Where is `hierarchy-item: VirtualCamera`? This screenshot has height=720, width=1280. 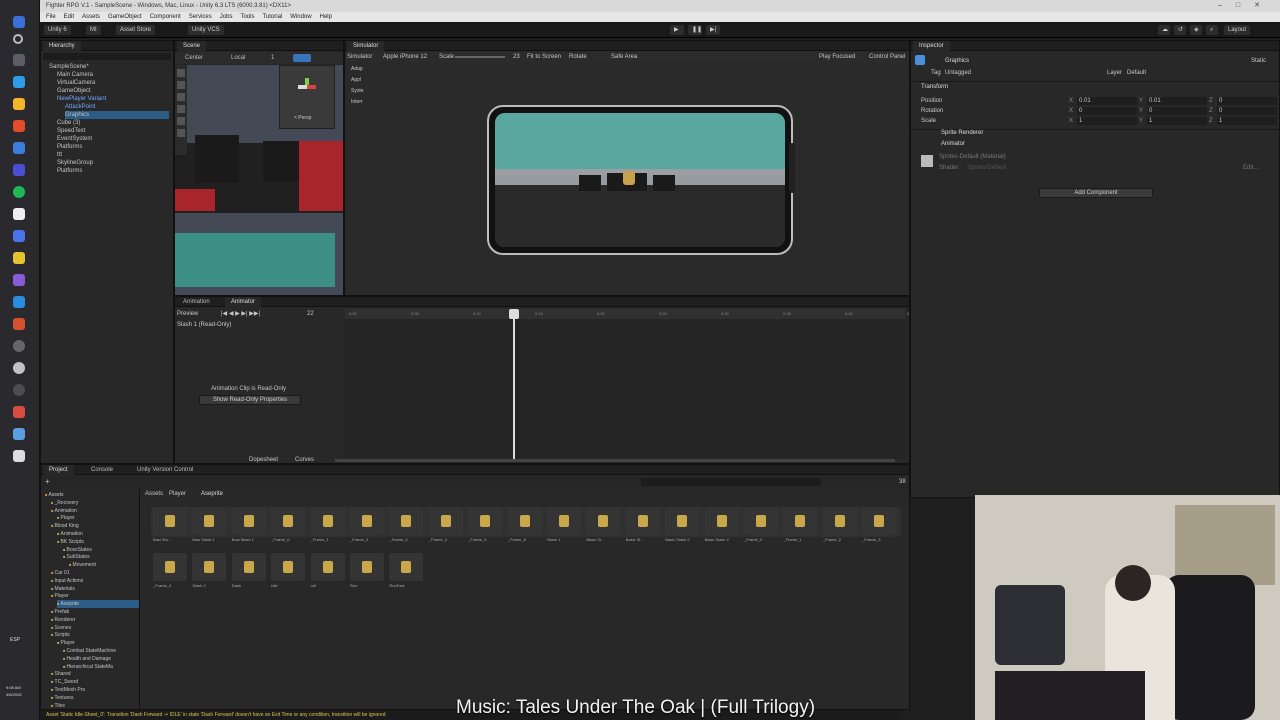
hierarchy-item: VirtualCamera is located at coordinates (113, 83).